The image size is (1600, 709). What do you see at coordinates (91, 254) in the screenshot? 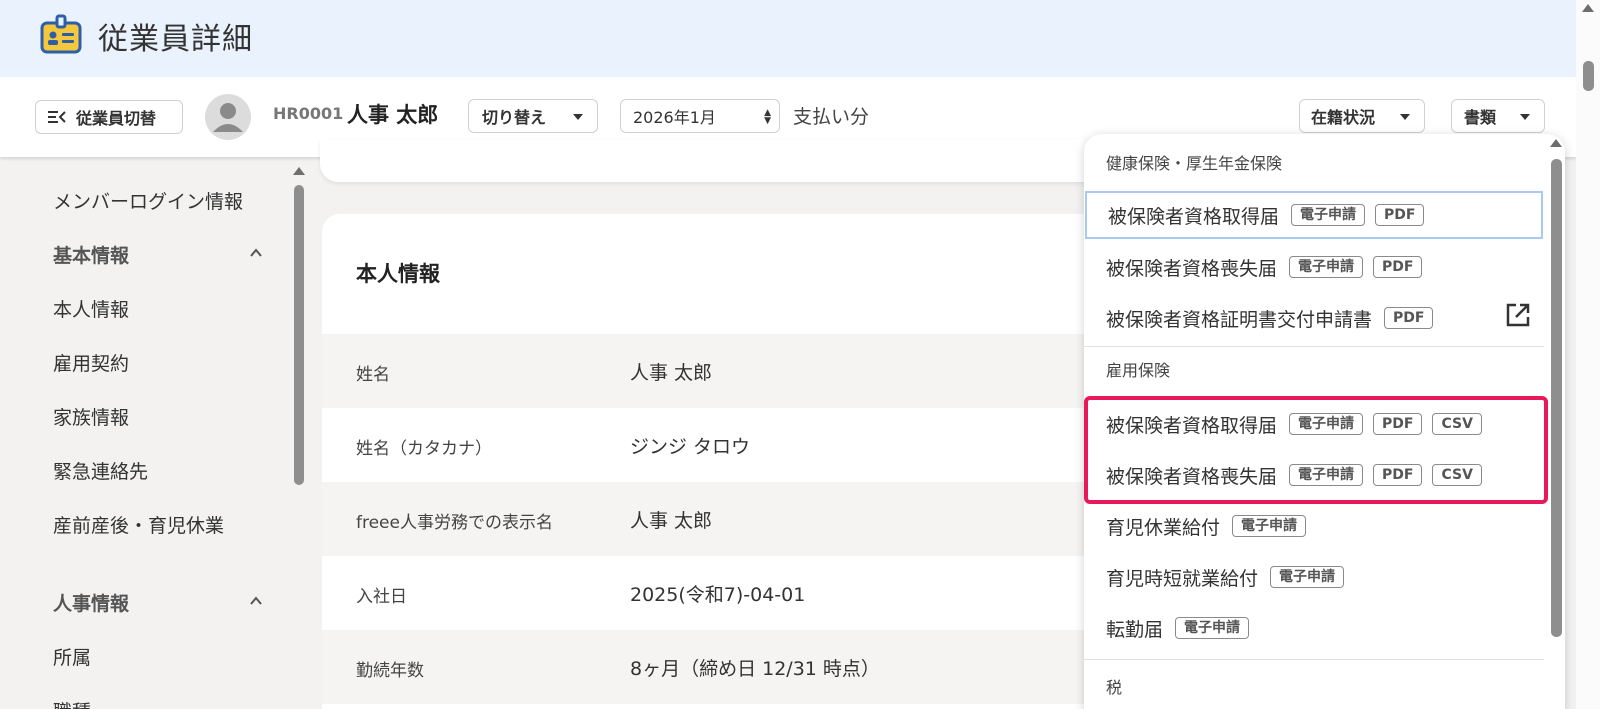
I see `sidebar-section-basic-info: 基本情報` at bounding box center [91, 254].